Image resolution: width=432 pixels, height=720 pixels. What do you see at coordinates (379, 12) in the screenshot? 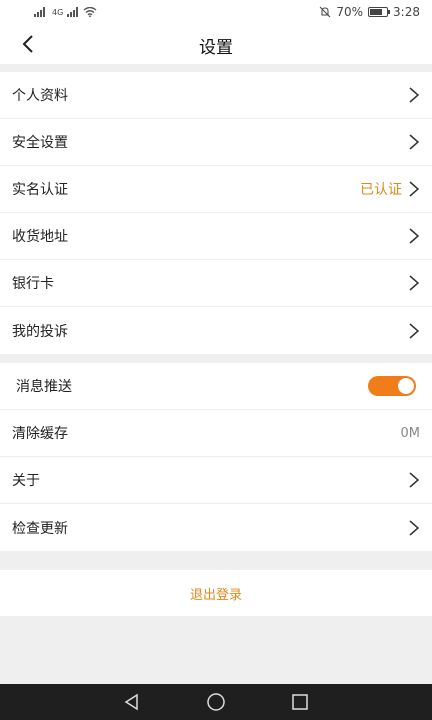
I see `battery-icon` at bounding box center [379, 12].